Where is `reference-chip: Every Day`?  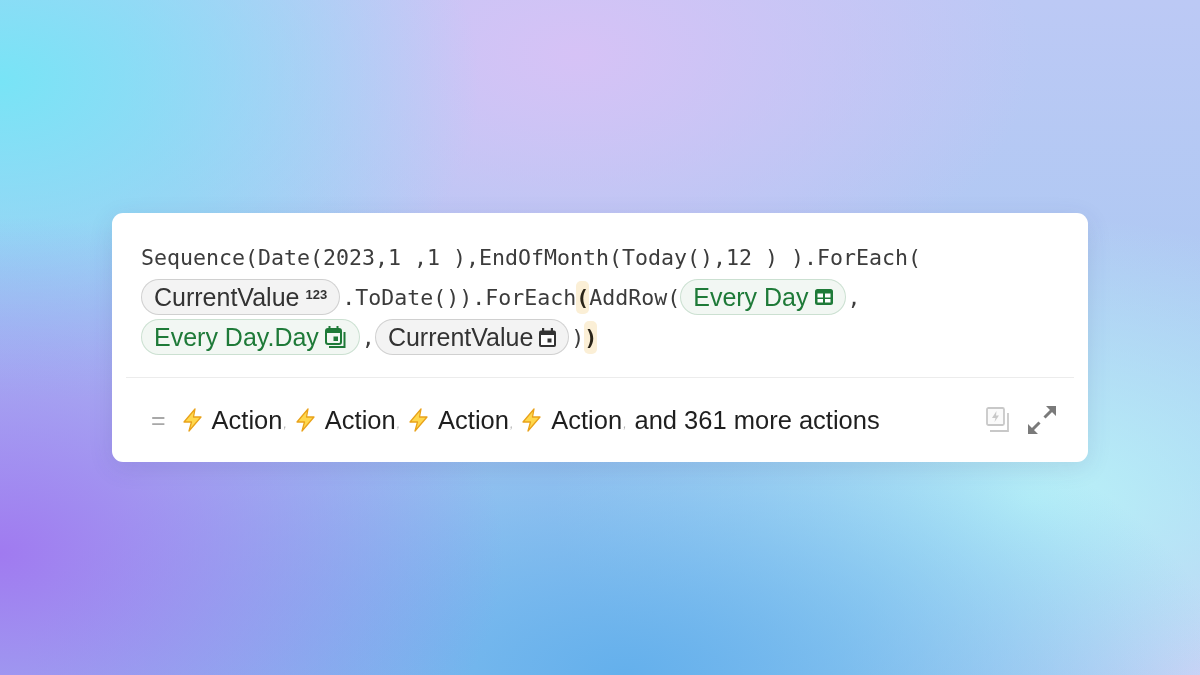 reference-chip: Every Day is located at coordinates (763, 297).